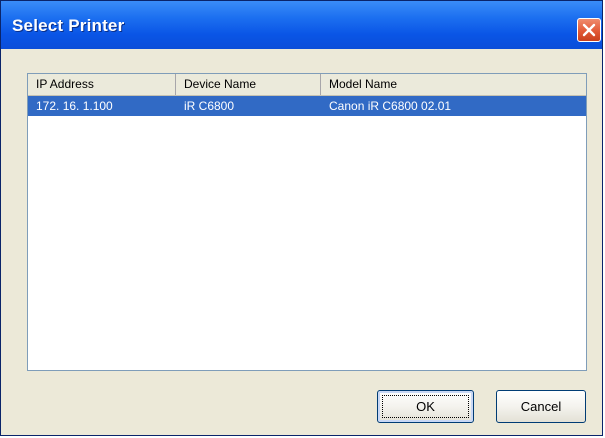 This screenshot has height=438, width=605. I want to click on column-header-ip-address: IP Address, so click(102, 84).